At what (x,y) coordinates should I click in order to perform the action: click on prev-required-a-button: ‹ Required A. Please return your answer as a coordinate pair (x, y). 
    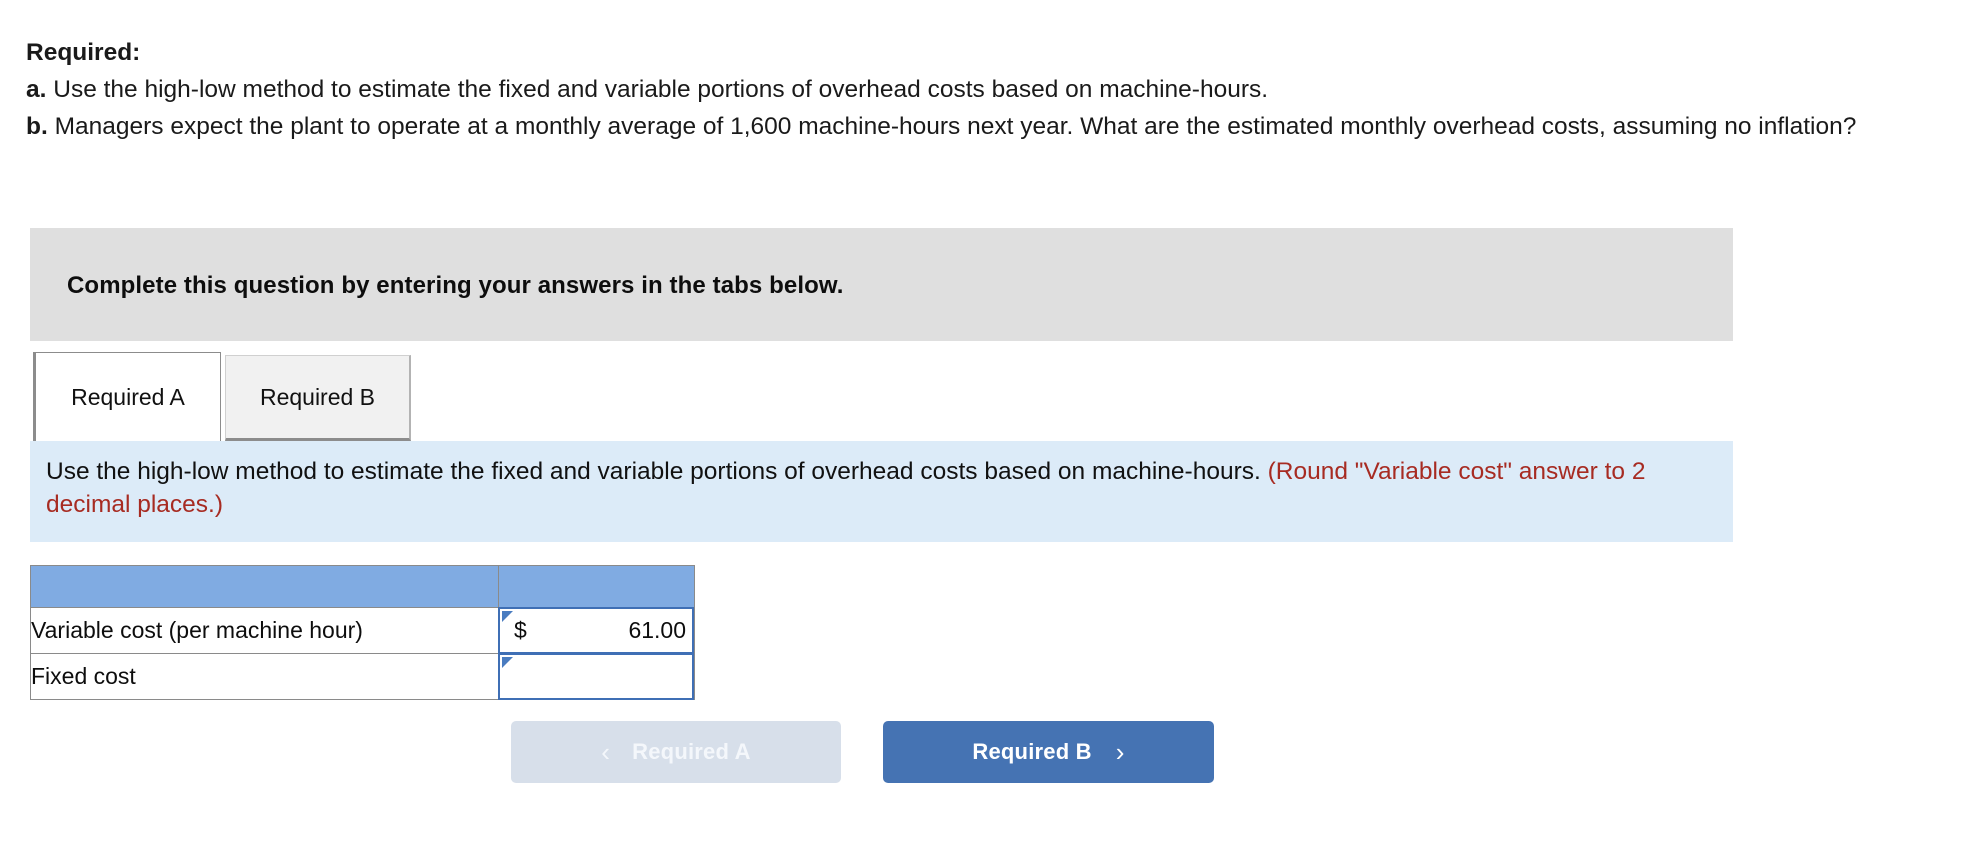
    Looking at the image, I should click on (676, 752).